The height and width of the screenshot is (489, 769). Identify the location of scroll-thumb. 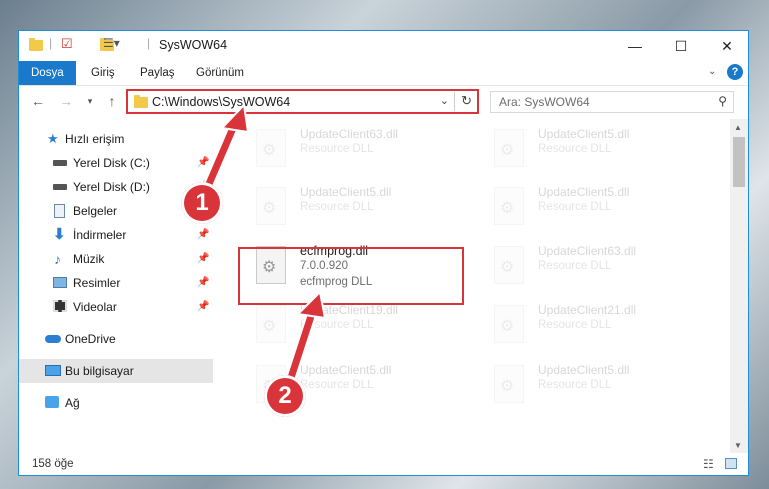
(739, 162).